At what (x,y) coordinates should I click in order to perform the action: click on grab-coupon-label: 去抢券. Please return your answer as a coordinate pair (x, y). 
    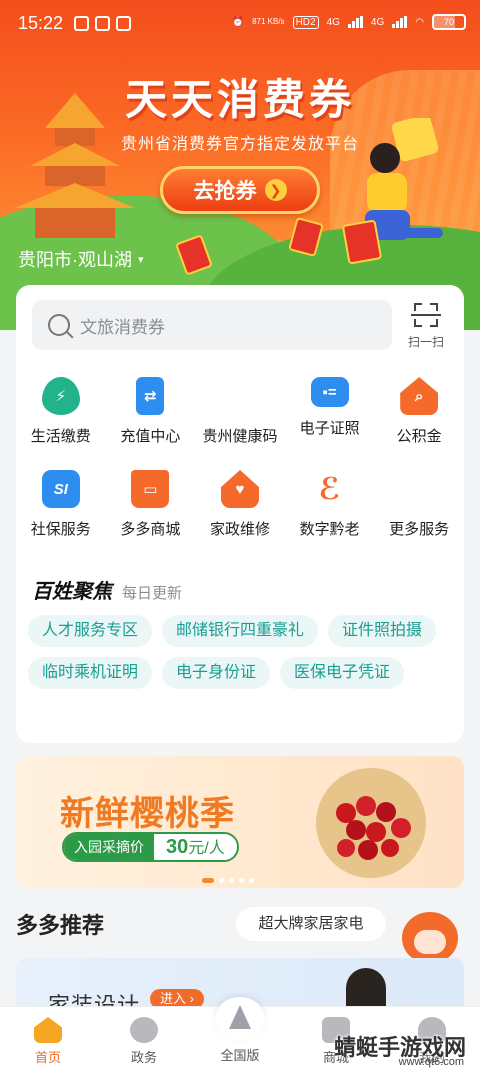
    Looking at the image, I should click on (225, 191).